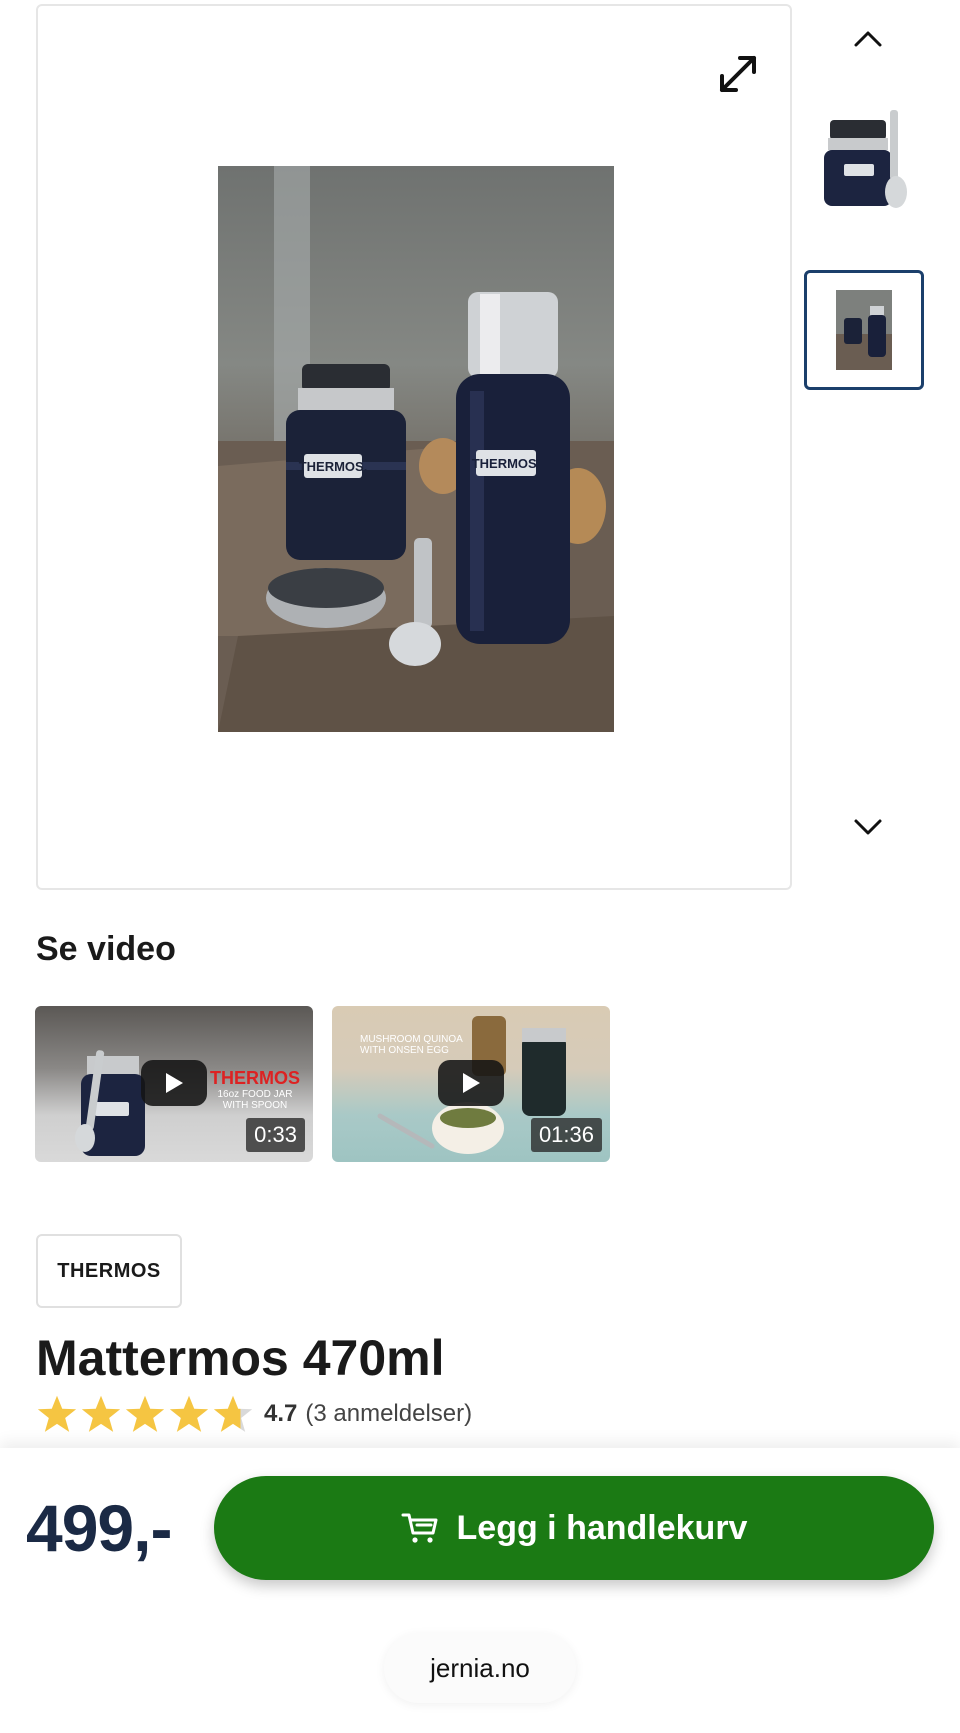 The image size is (960, 1733). Describe the element at coordinates (480, 1668) in the screenshot. I see `browser-domain-pill: jernia.no` at that location.